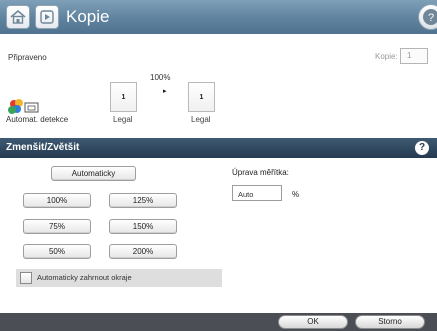 This screenshot has height=331, width=437. Describe the element at coordinates (165, 91) in the screenshot. I see `arrow-right-icon: ▸` at that location.